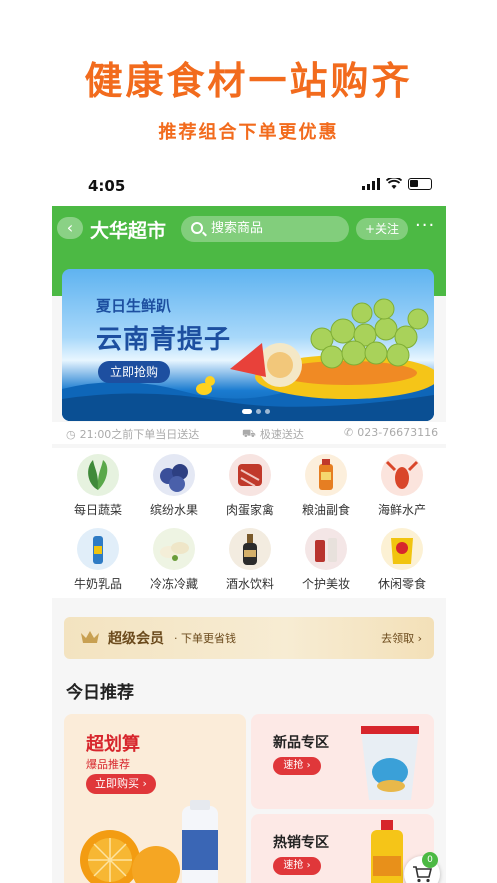  I want to click on status-icons, so click(397, 184).